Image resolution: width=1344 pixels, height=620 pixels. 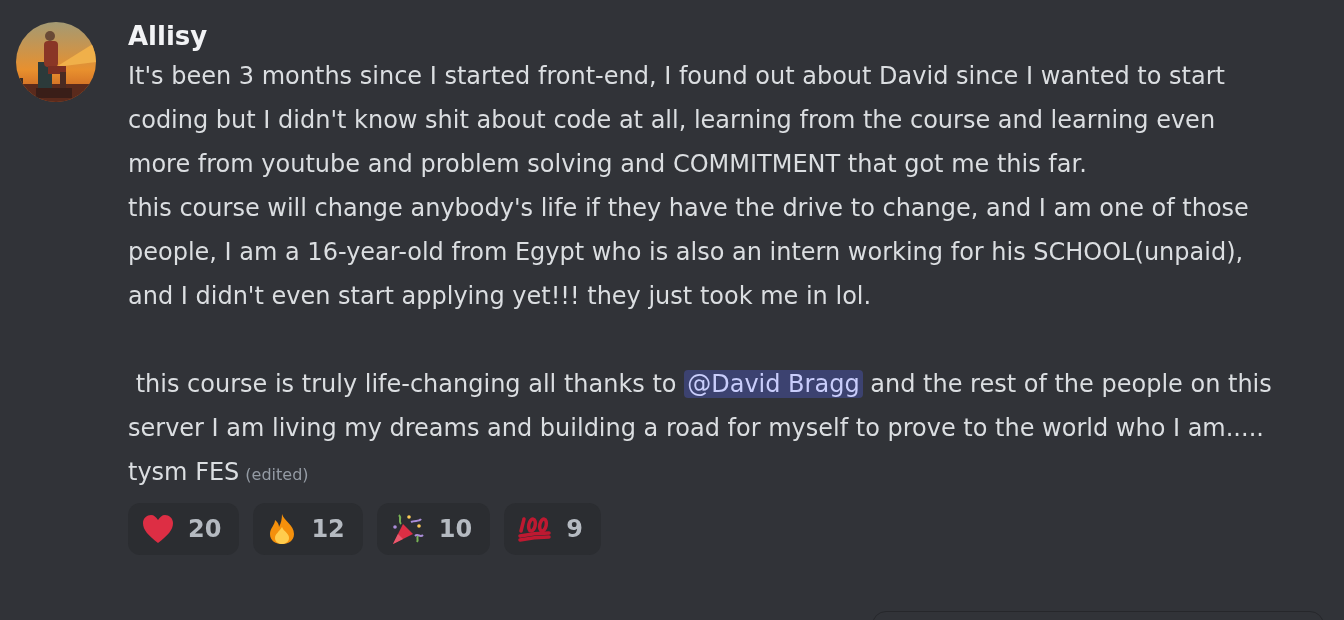 What do you see at coordinates (433, 529) in the screenshot?
I see `reaction-button: 10` at bounding box center [433, 529].